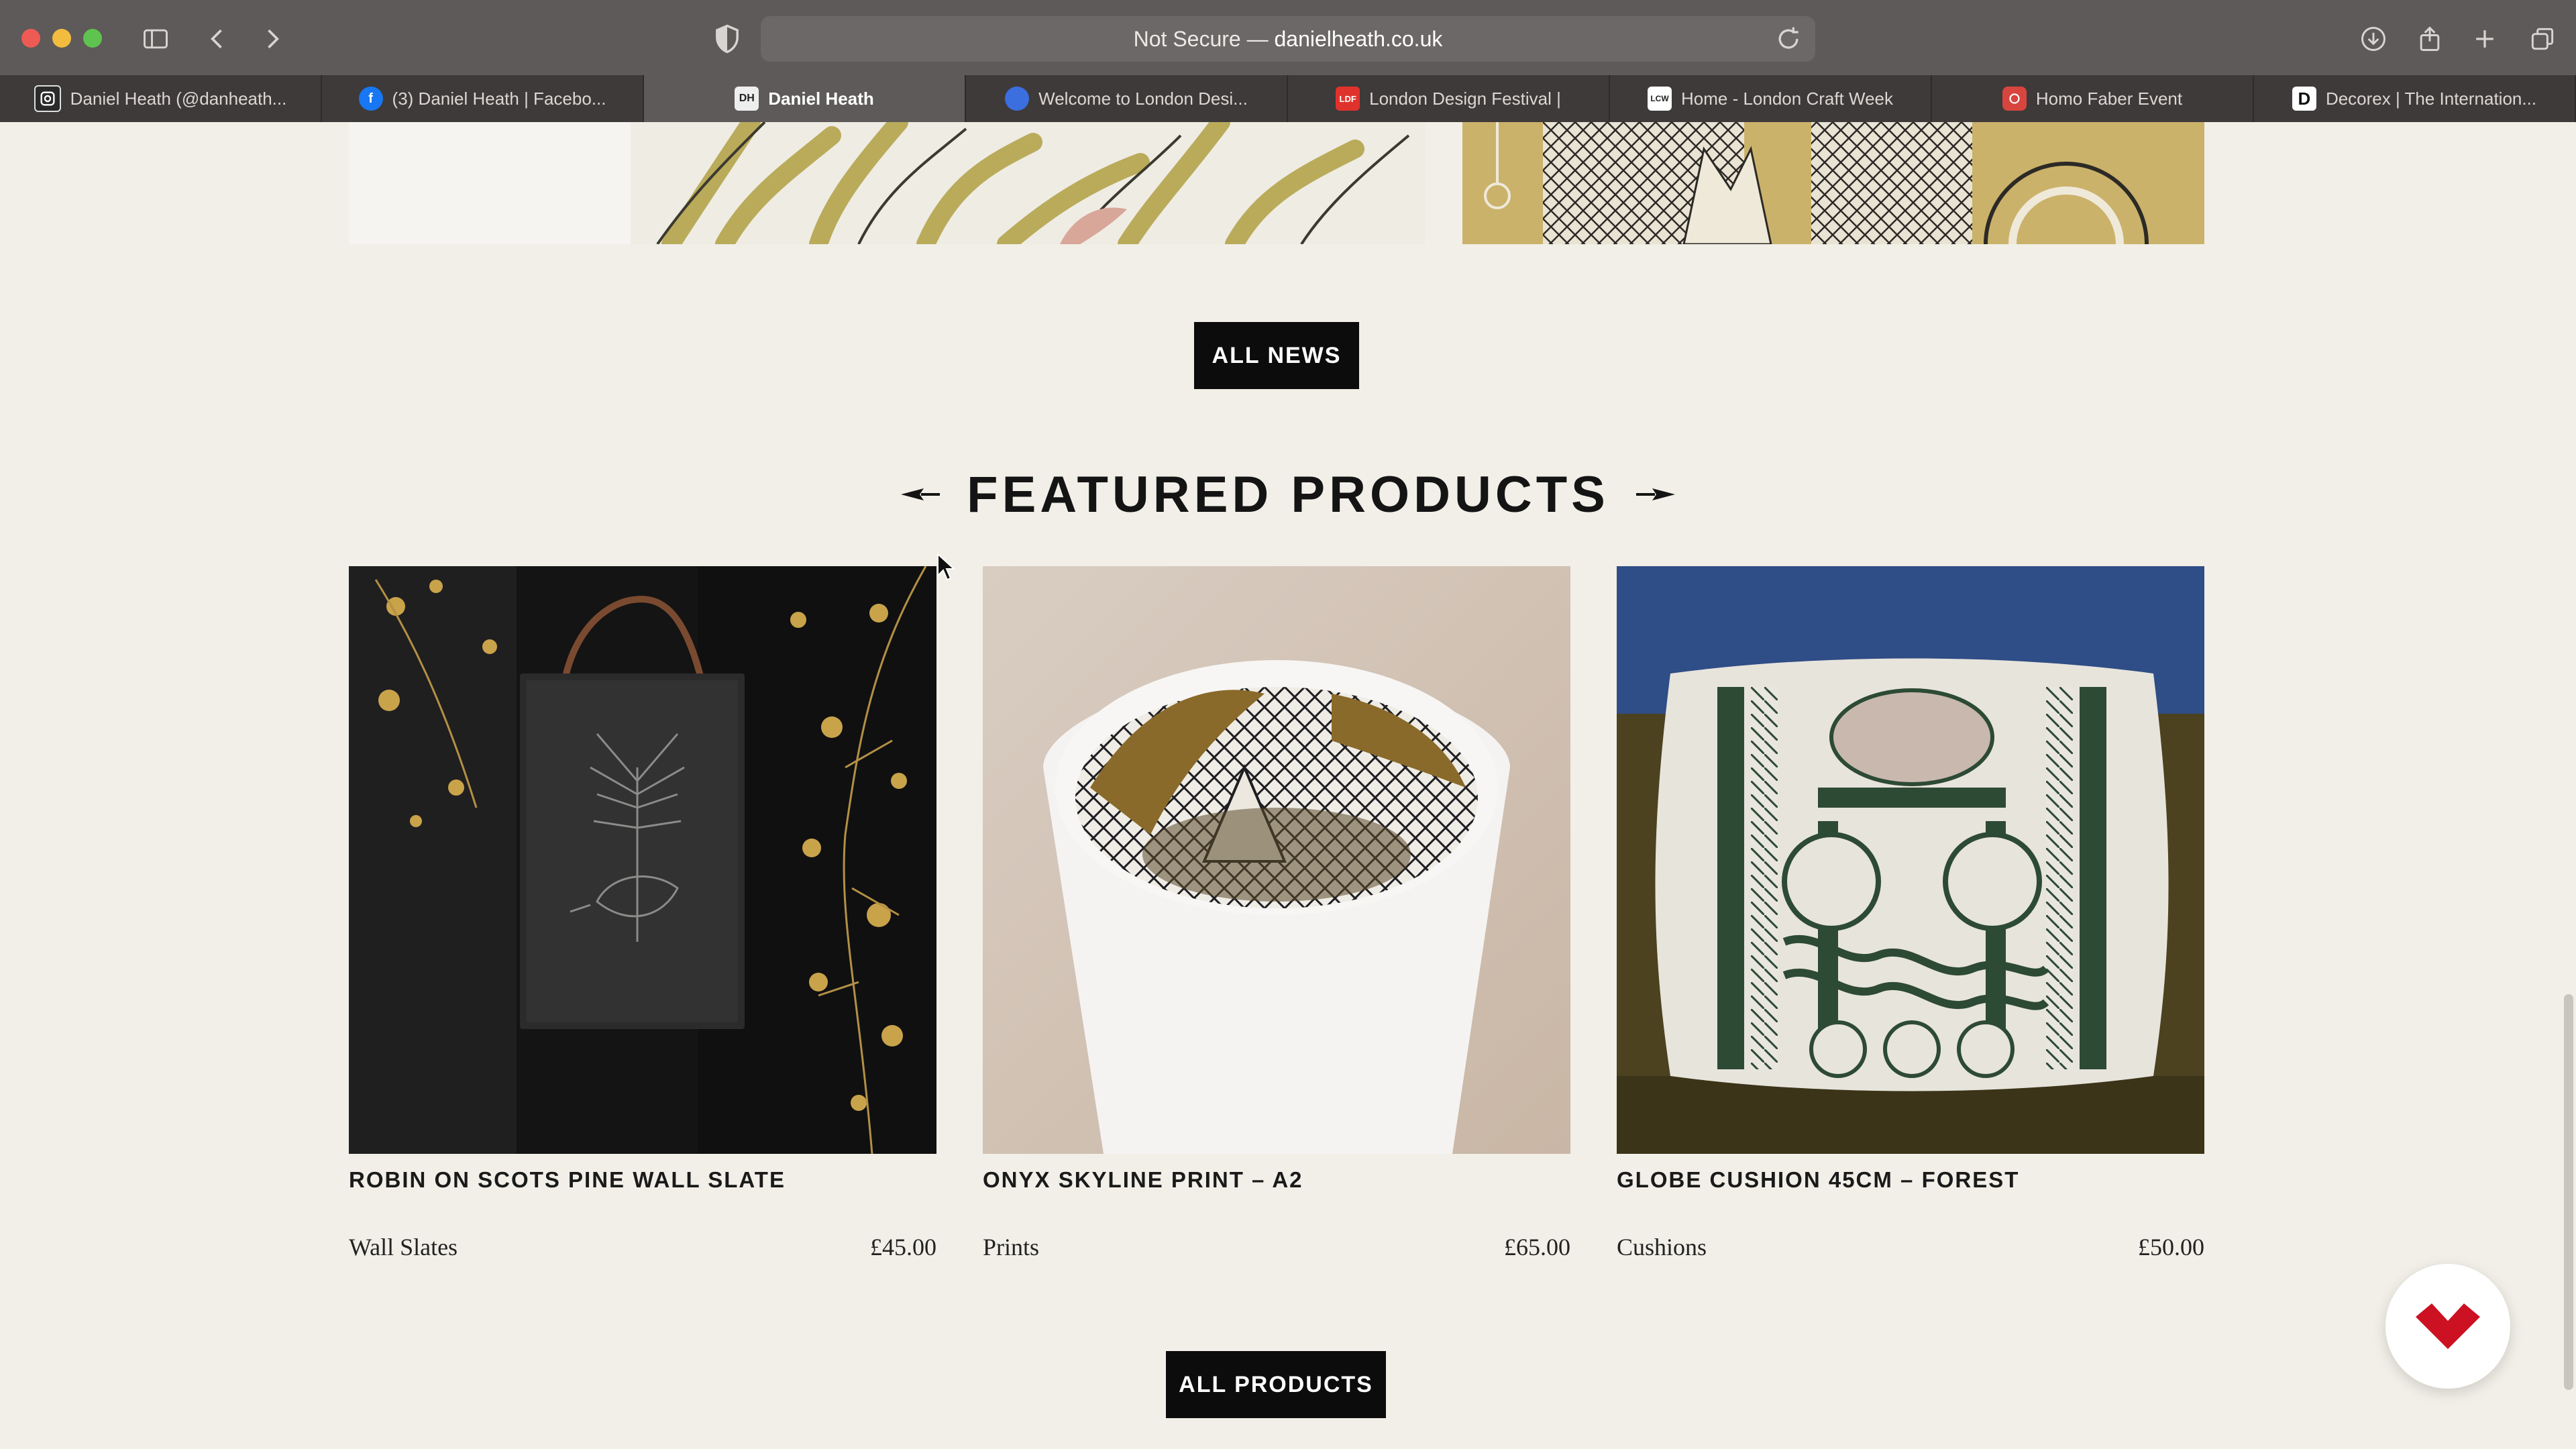 The image size is (2576, 1449). What do you see at coordinates (217, 39) in the screenshot?
I see `back-icon` at bounding box center [217, 39].